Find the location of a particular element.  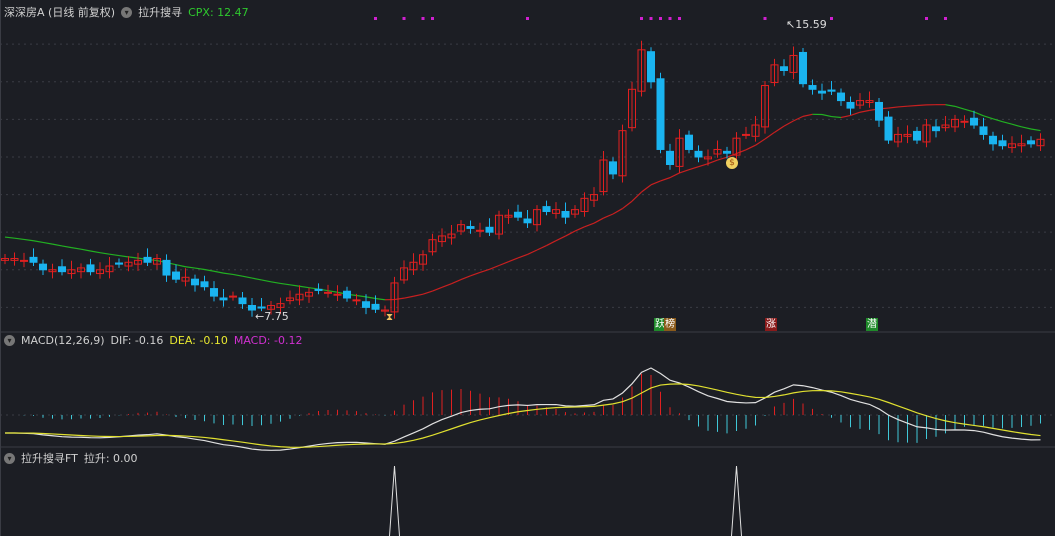

ft-header: ▾ 拉升搜寻FT 拉升: 0.00 is located at coordinates (71, 458).